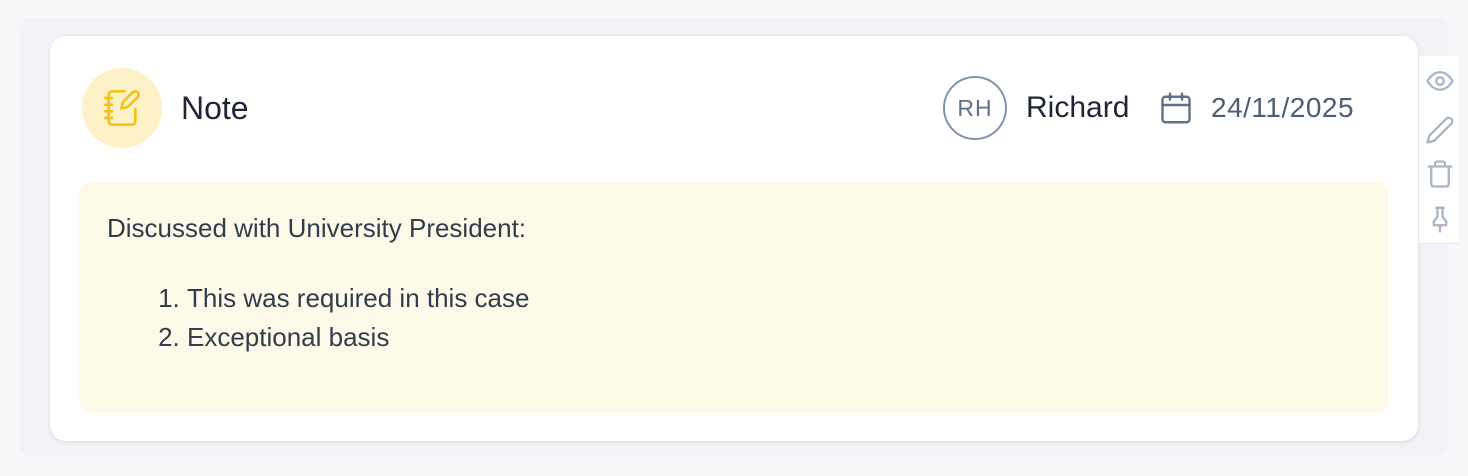 This screenshot has height=476, width=1468. What do you see at coordinates (1176, 108) in the screenshot?
I see `calendar-icon` at bounding box center [1176, 108].